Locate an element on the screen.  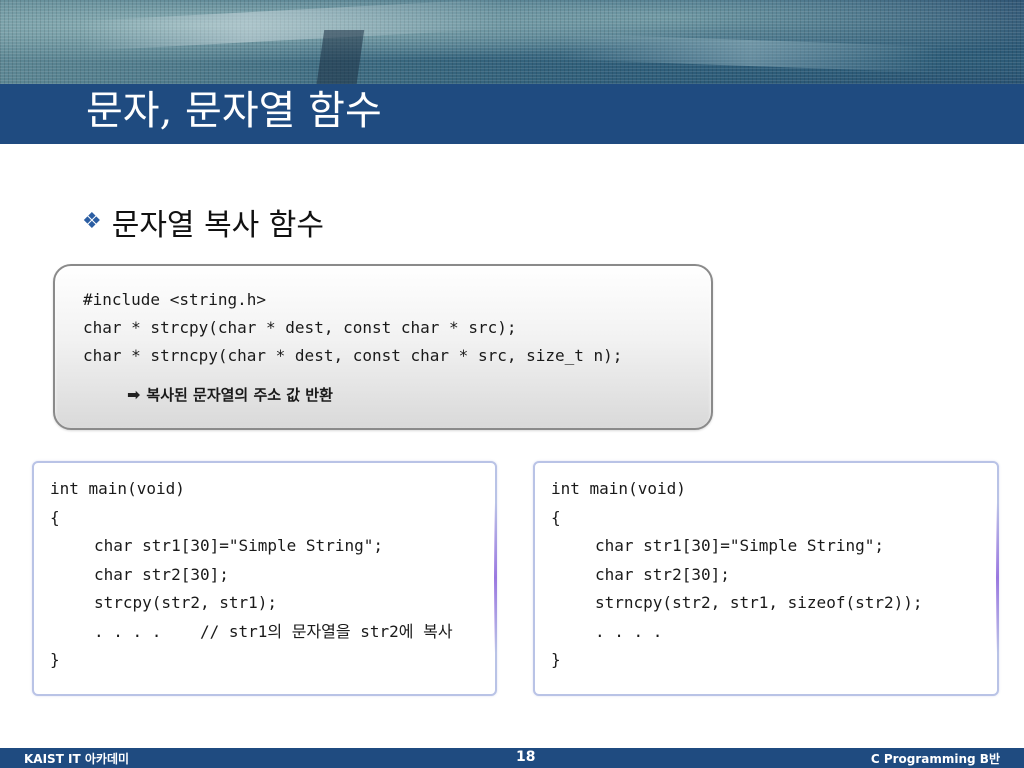
code-line: #include <string.h> is located at coordinates (175, 299).